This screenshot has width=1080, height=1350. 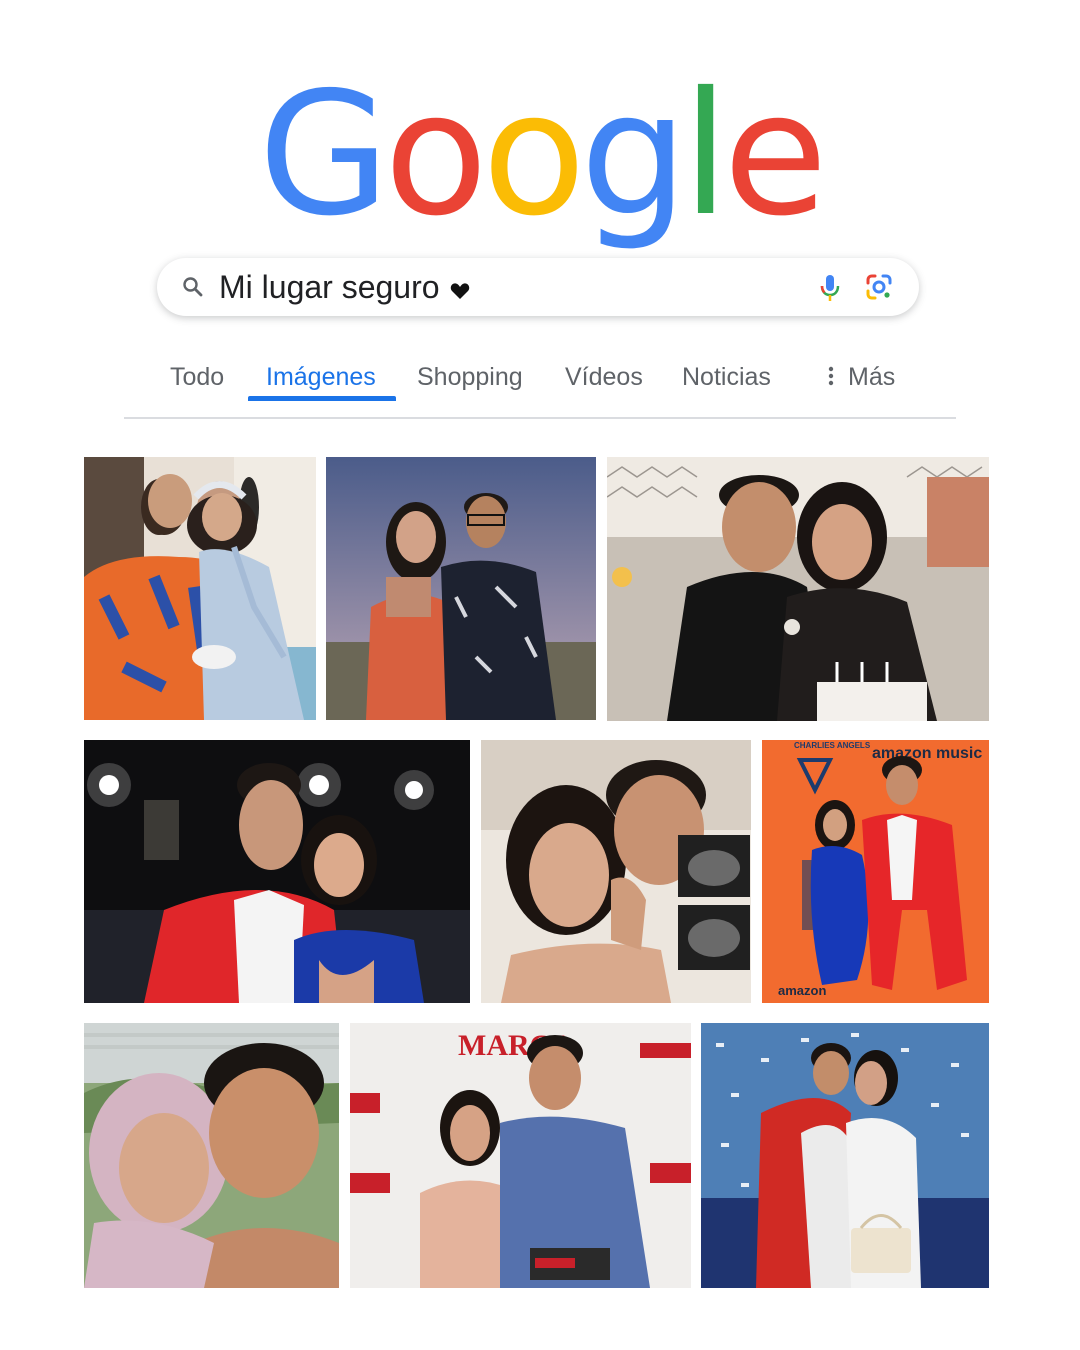 I want to click on image-result: CHARLIES ANGELS amazon music amazon, so click(x=875, y=871).